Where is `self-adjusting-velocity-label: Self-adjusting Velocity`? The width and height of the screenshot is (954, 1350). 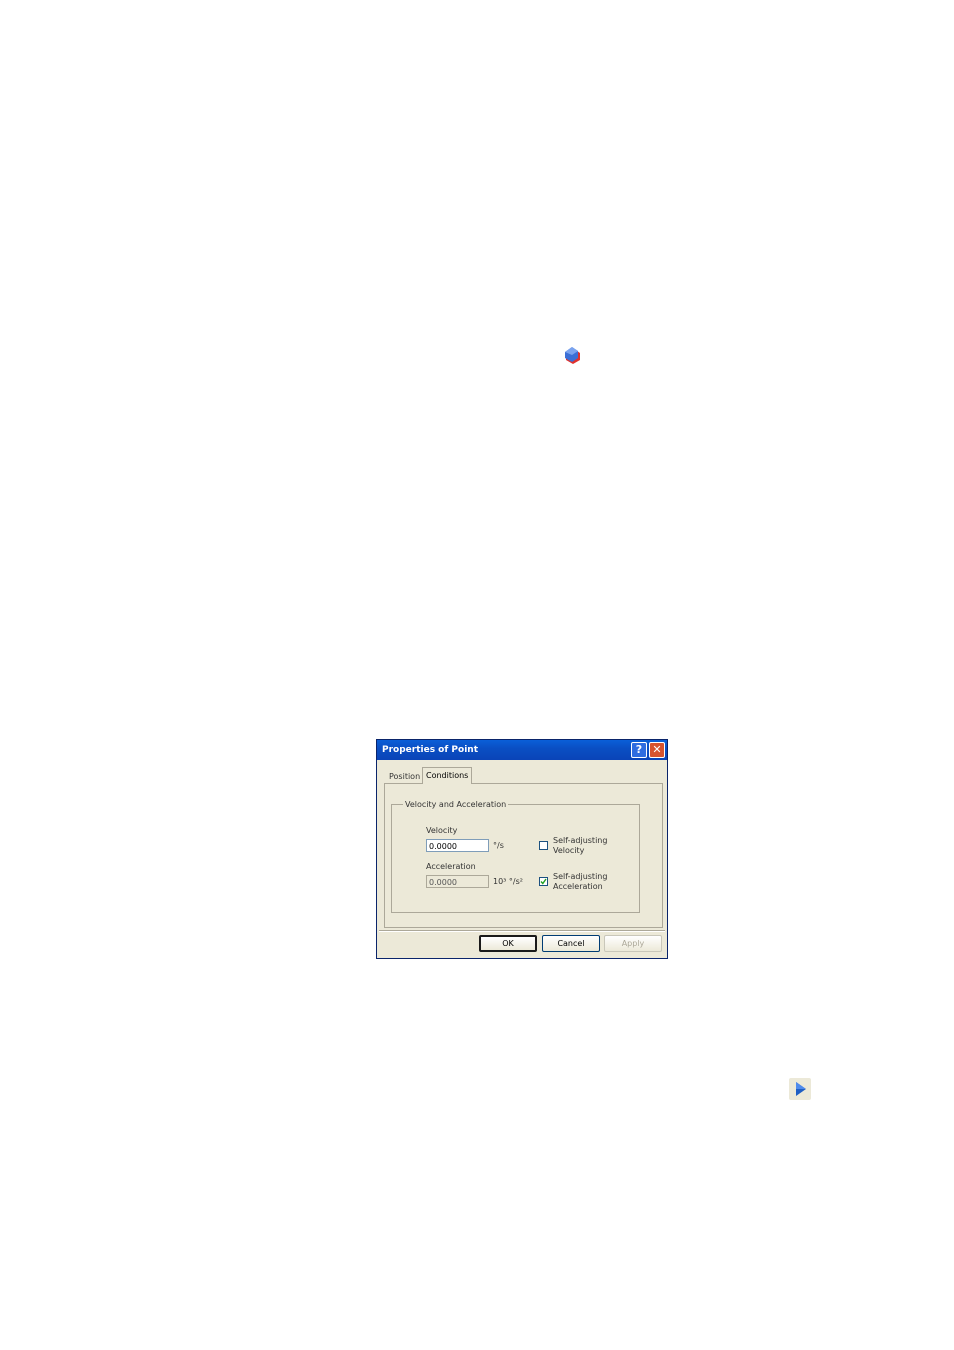 self-adjusting-velocity-label: Self-adjusting Velocity is located at coordinates (580, 846).